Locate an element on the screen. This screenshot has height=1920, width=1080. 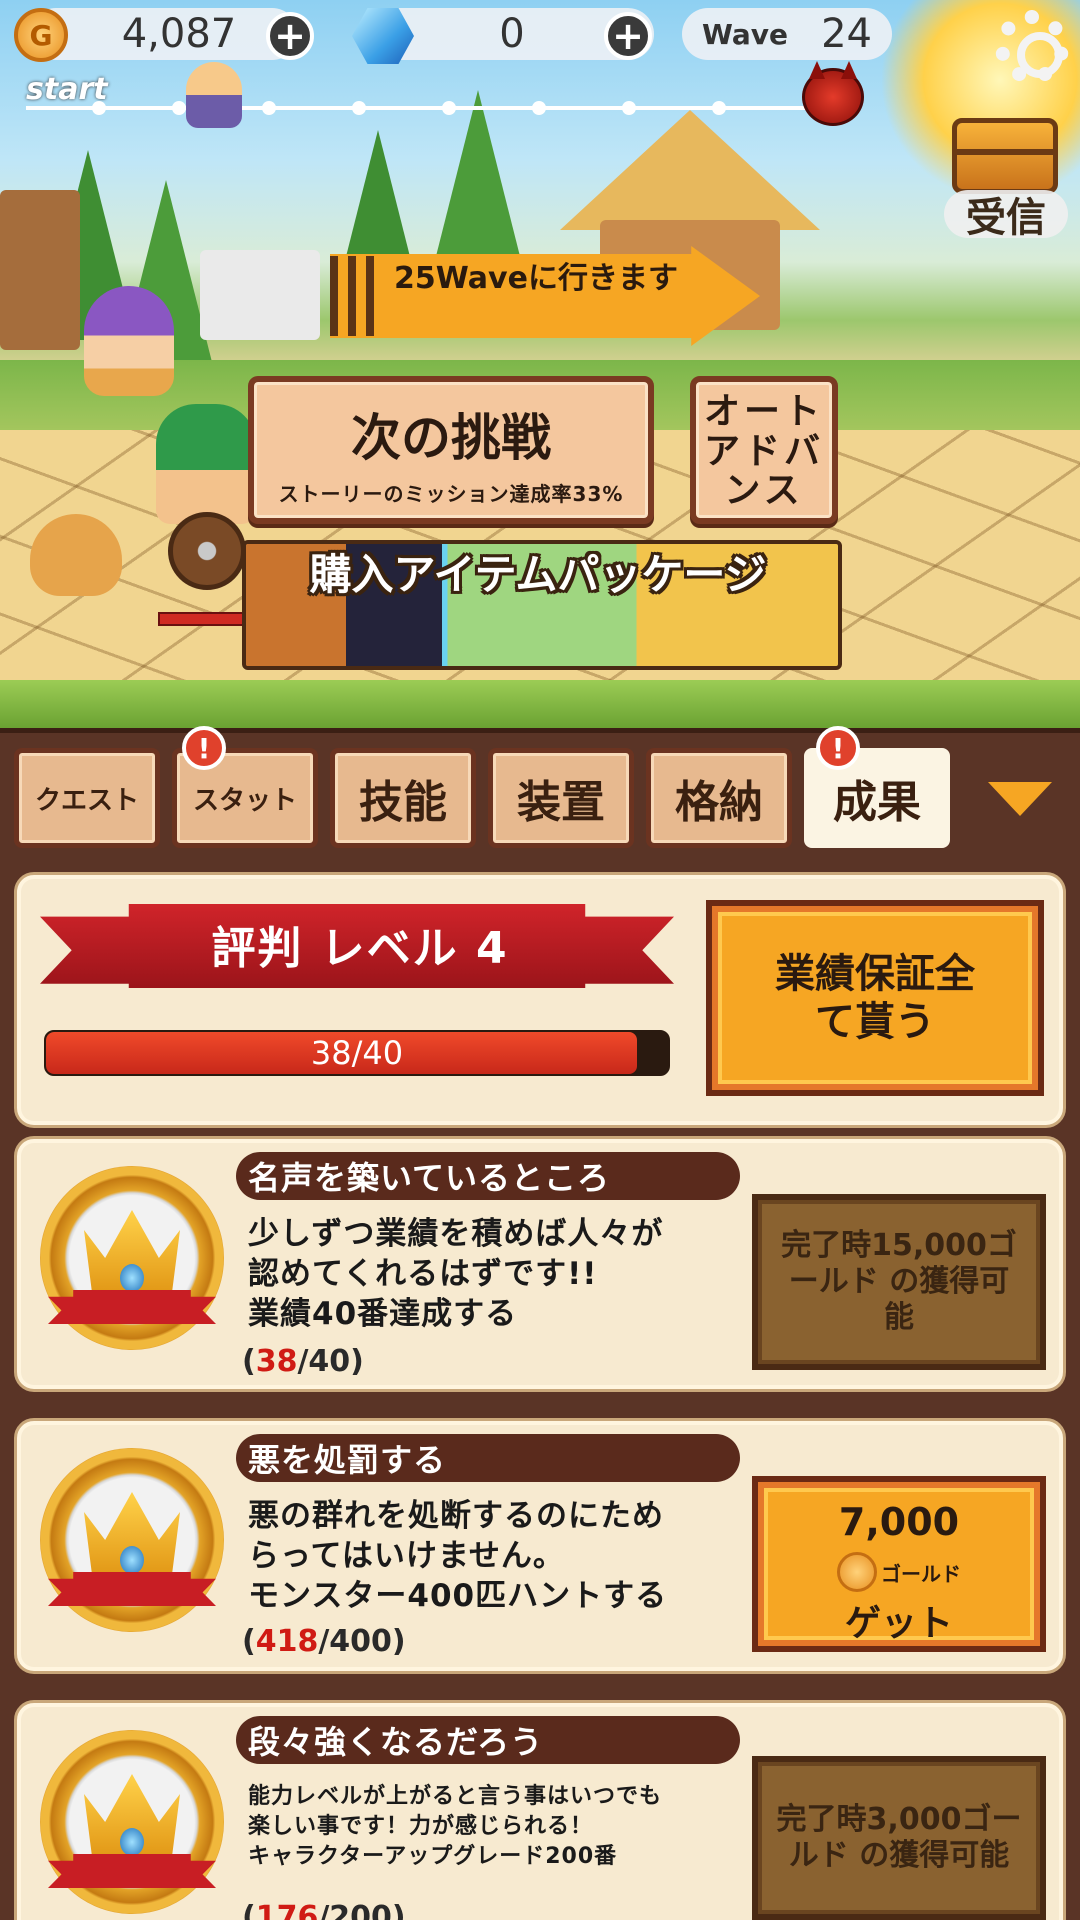
hut-roof is located at coordinates (690, 170).